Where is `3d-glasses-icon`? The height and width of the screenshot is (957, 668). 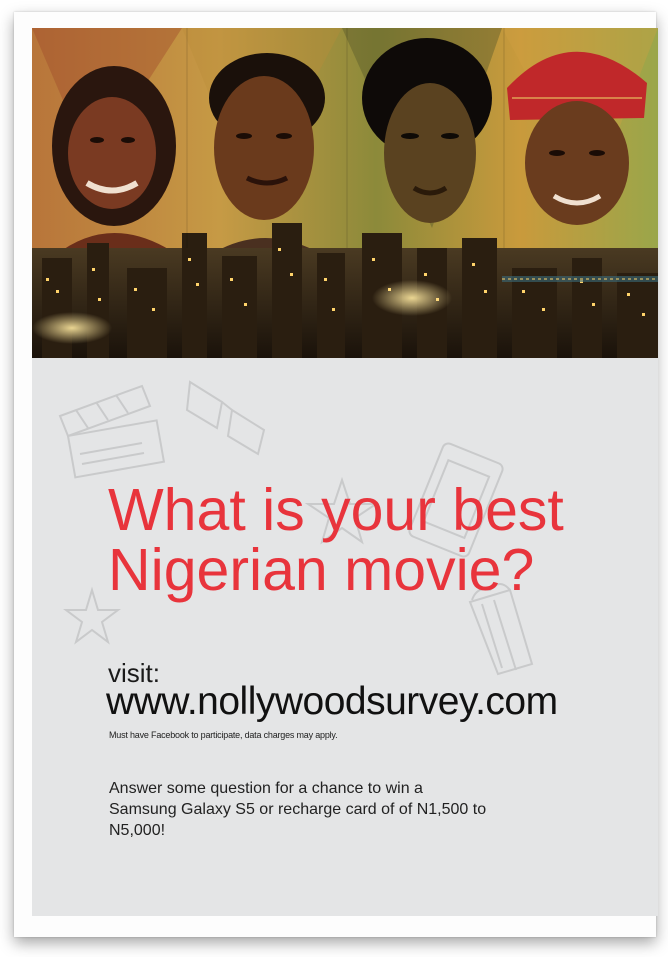
3d-glasses-icon is located at coordinates (225, 418).